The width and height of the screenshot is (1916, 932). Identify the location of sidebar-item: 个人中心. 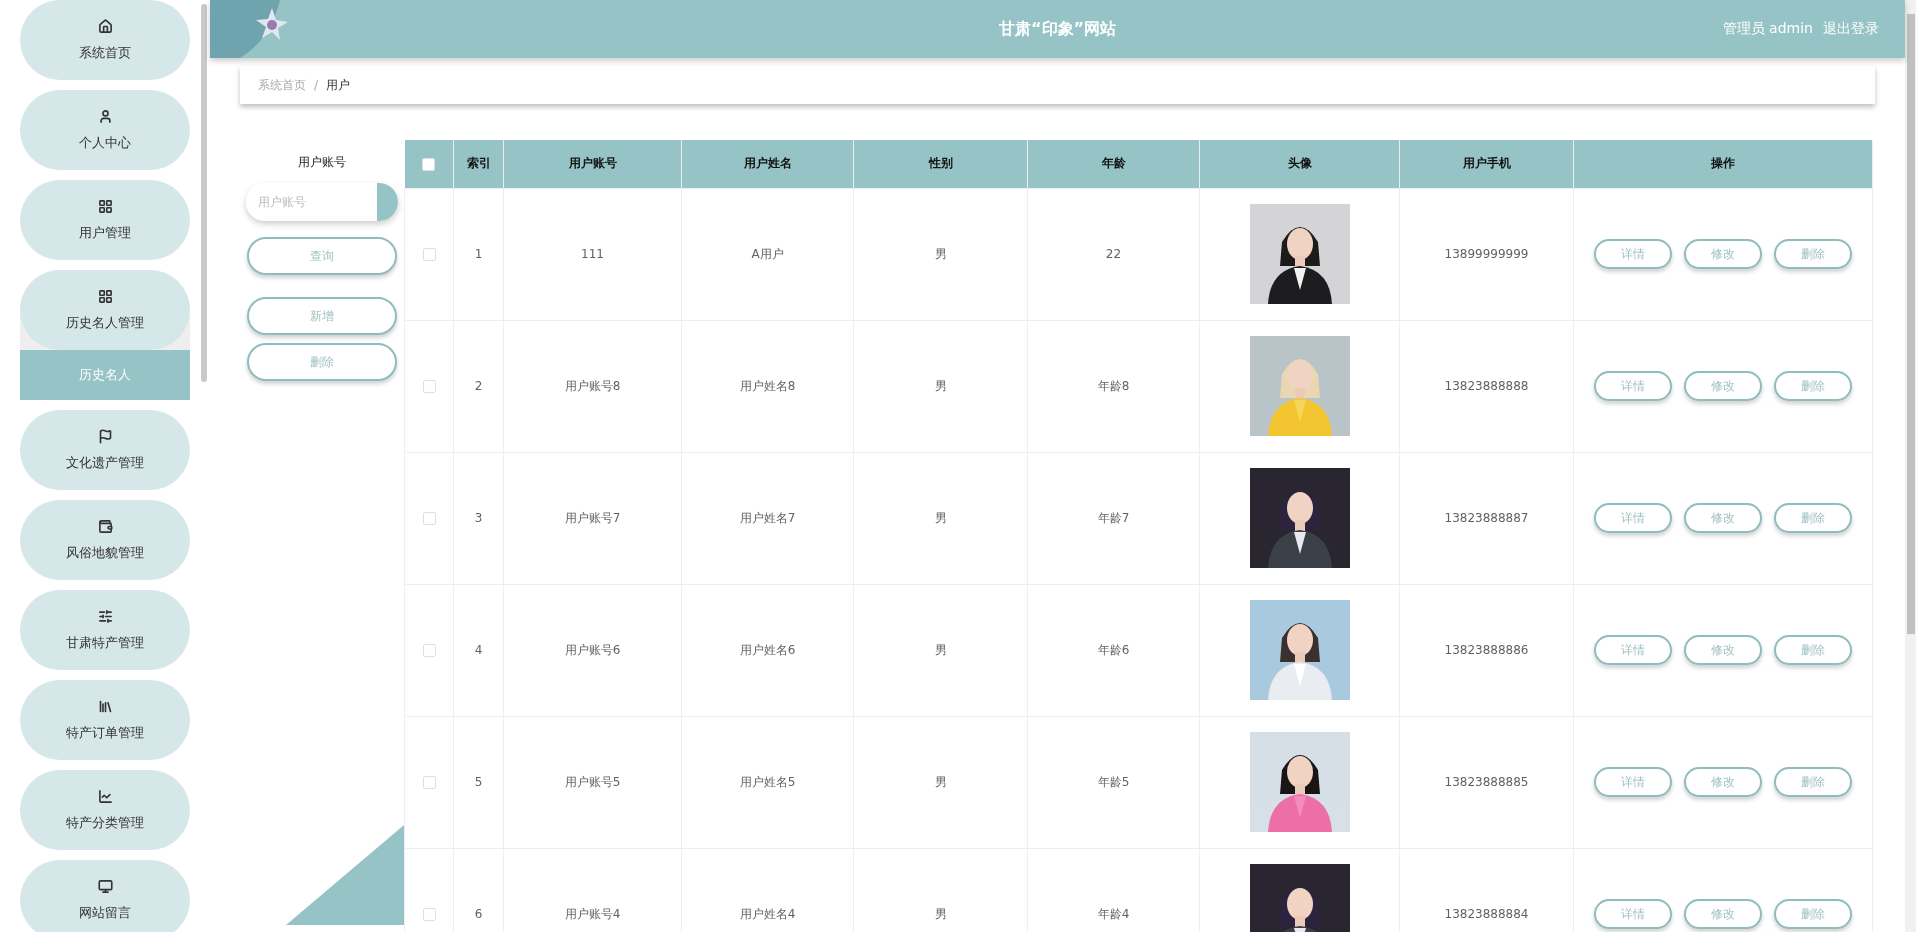
(105, 130).